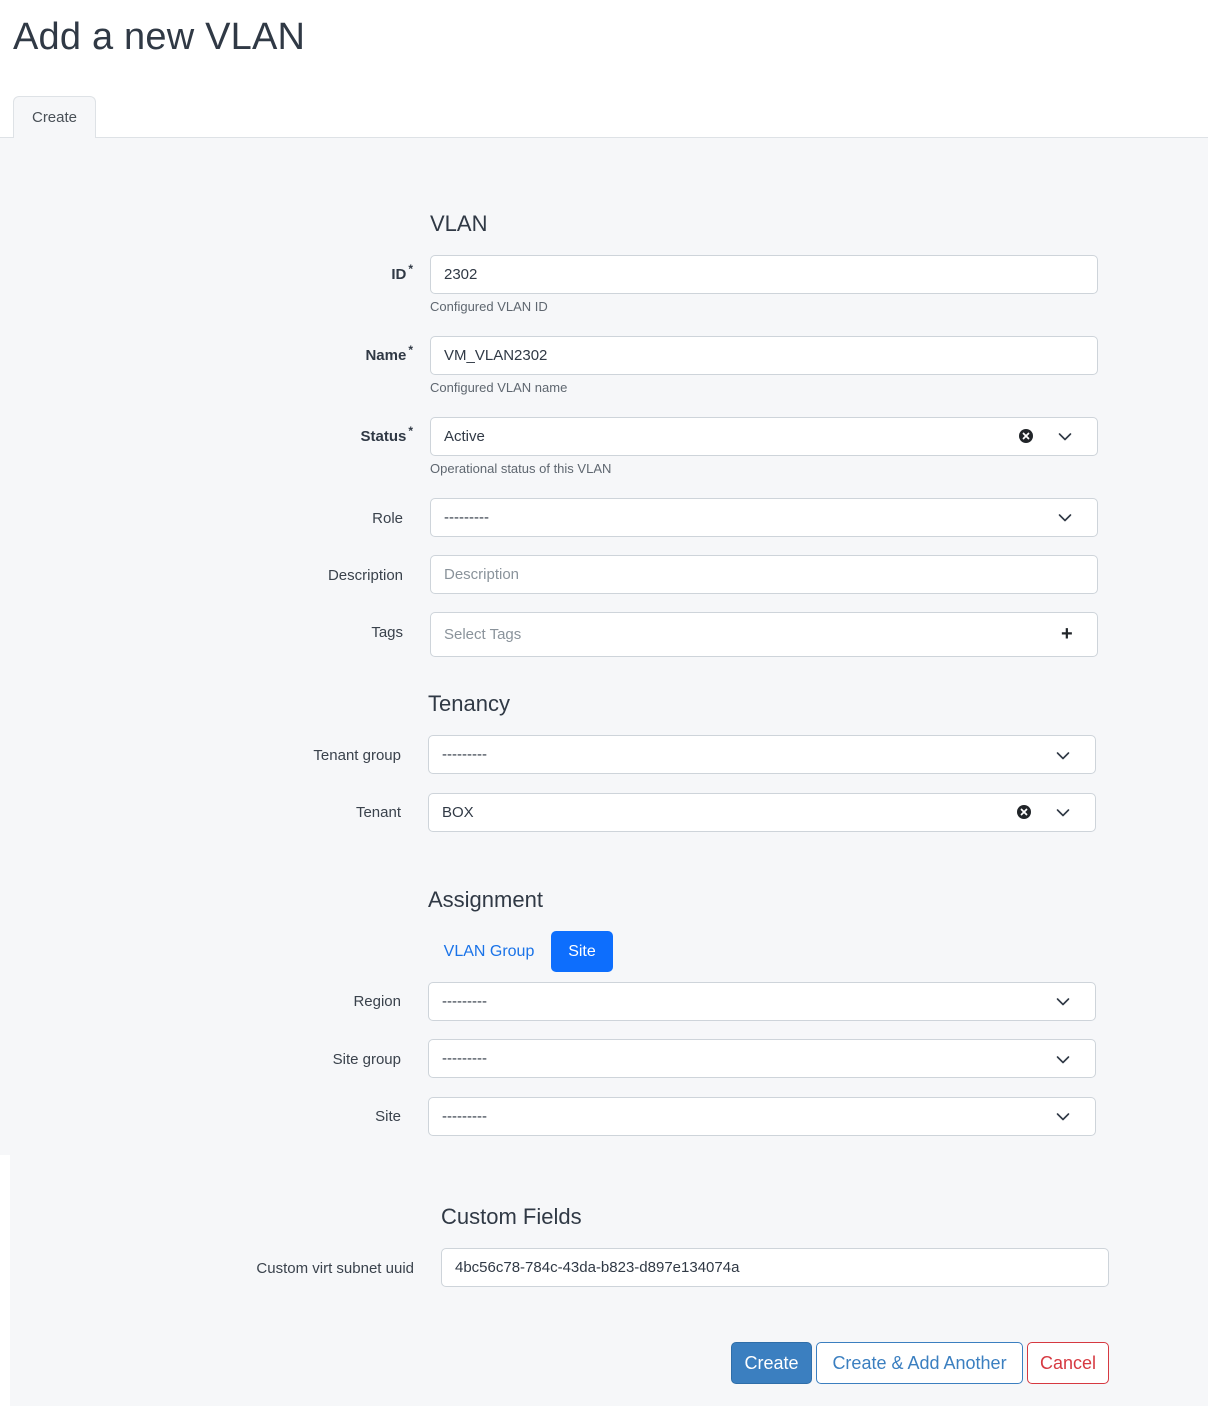 This screenshot has height=1406, width=1208. I want to click on tab-site: Site, so click(582, 951).